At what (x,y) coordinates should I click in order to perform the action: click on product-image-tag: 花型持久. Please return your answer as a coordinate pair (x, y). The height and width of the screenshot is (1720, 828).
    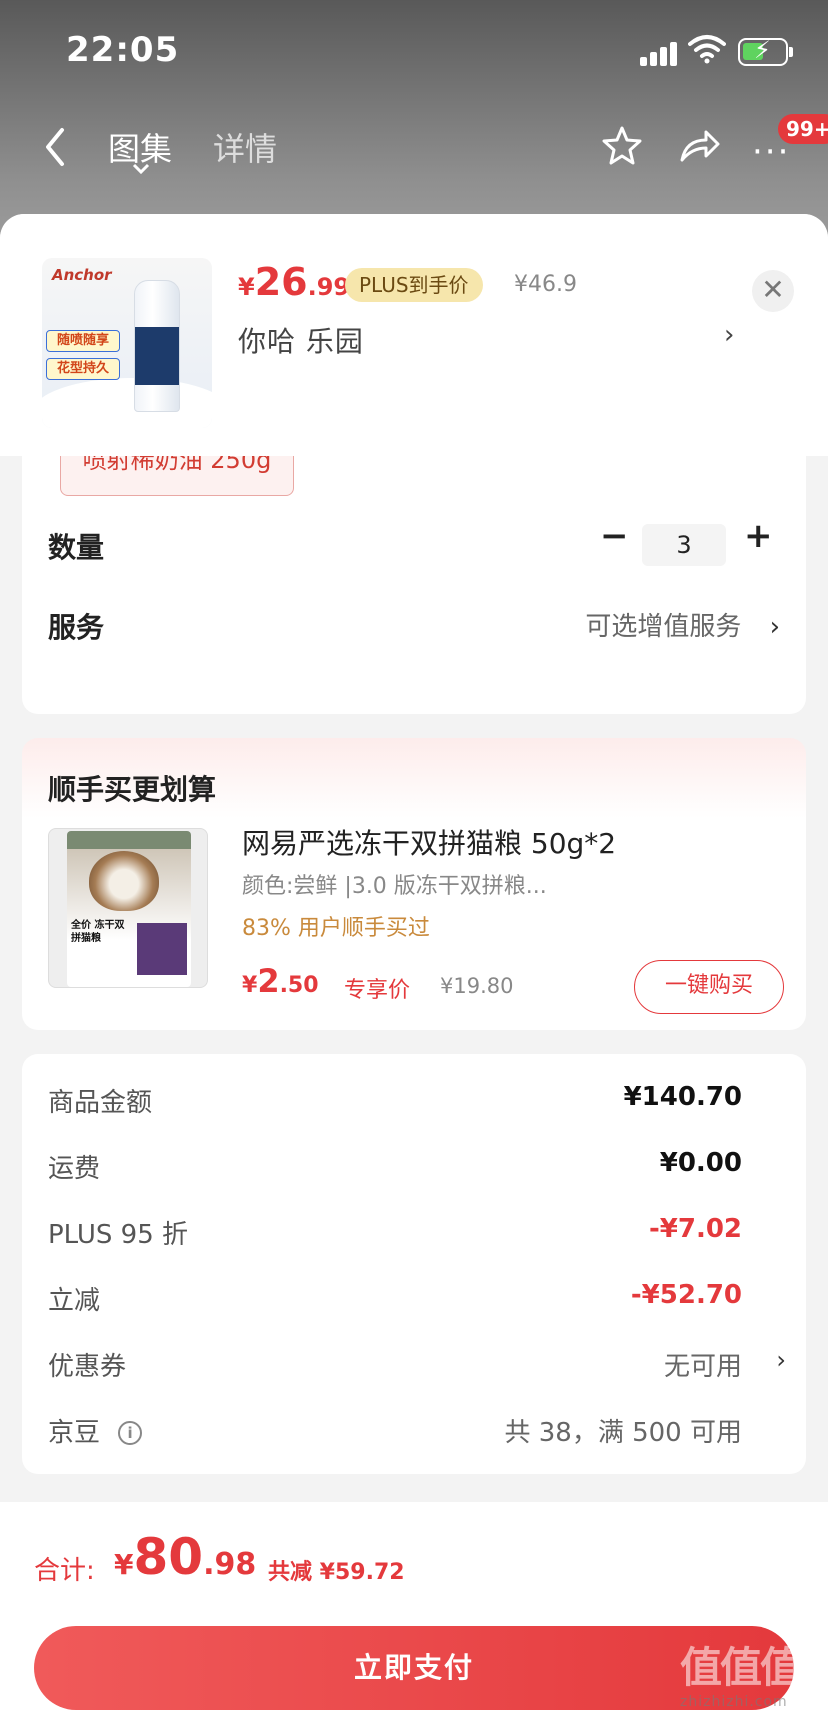
    Looking at the image, I should click on (83, 369).